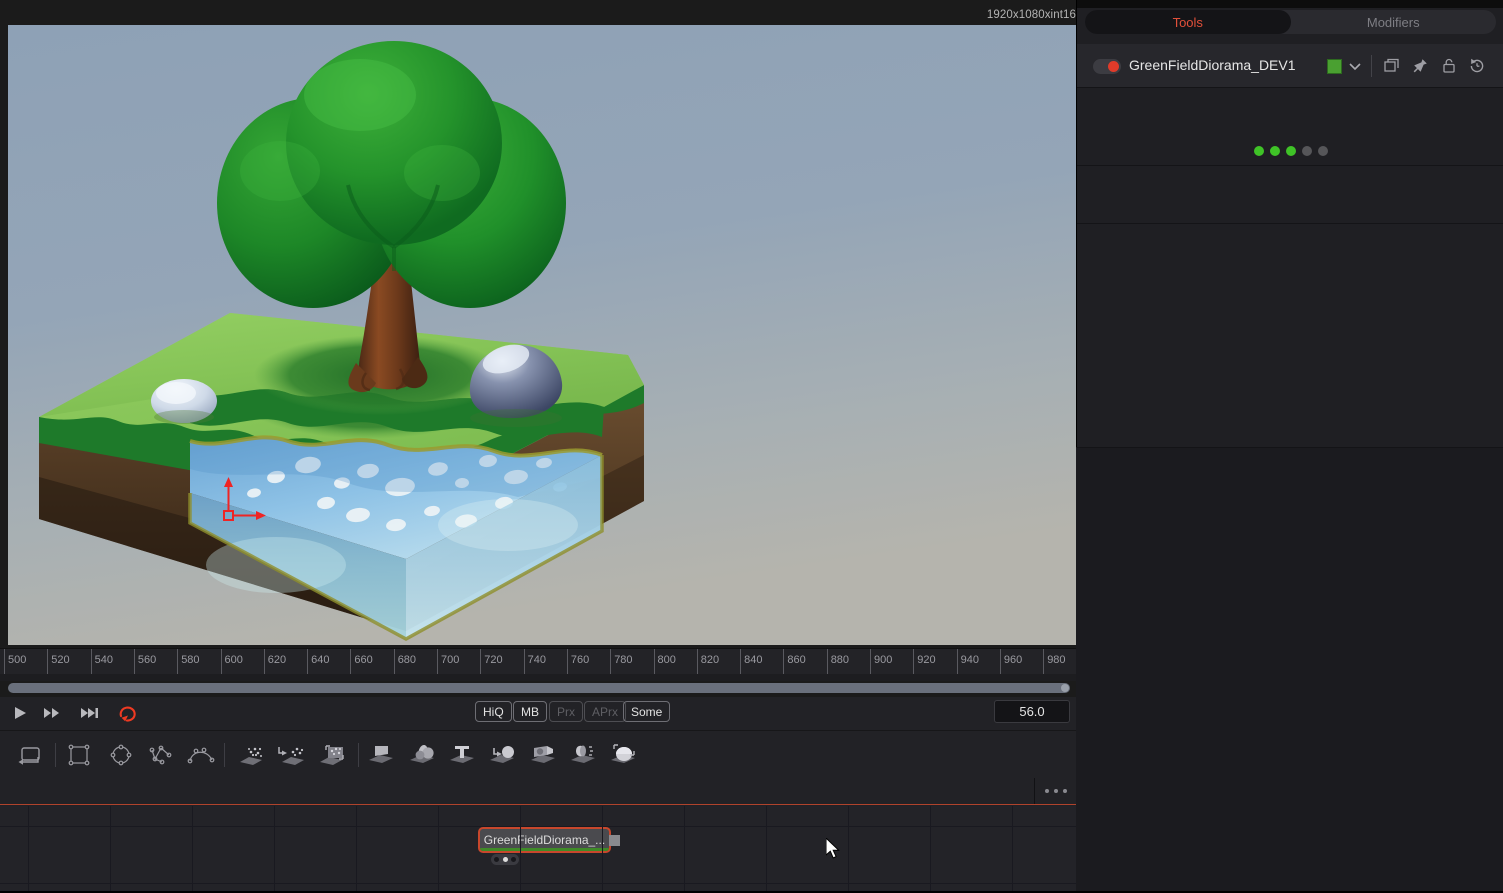 The height and width of the screenshot is (893, 1503). I want to click on timeline-tick-label: 980, so click(1056, 660).